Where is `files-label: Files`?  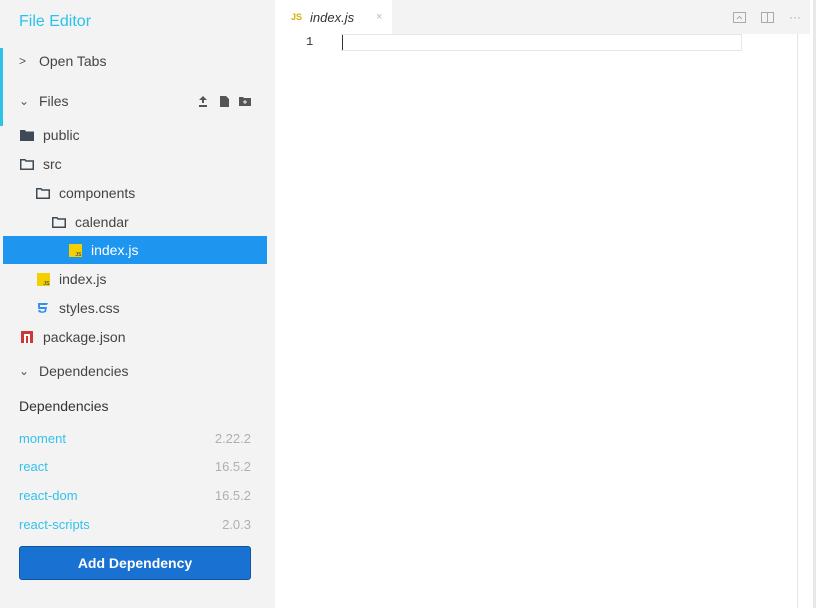 files-label: Files is located at coordinates (54, 101).